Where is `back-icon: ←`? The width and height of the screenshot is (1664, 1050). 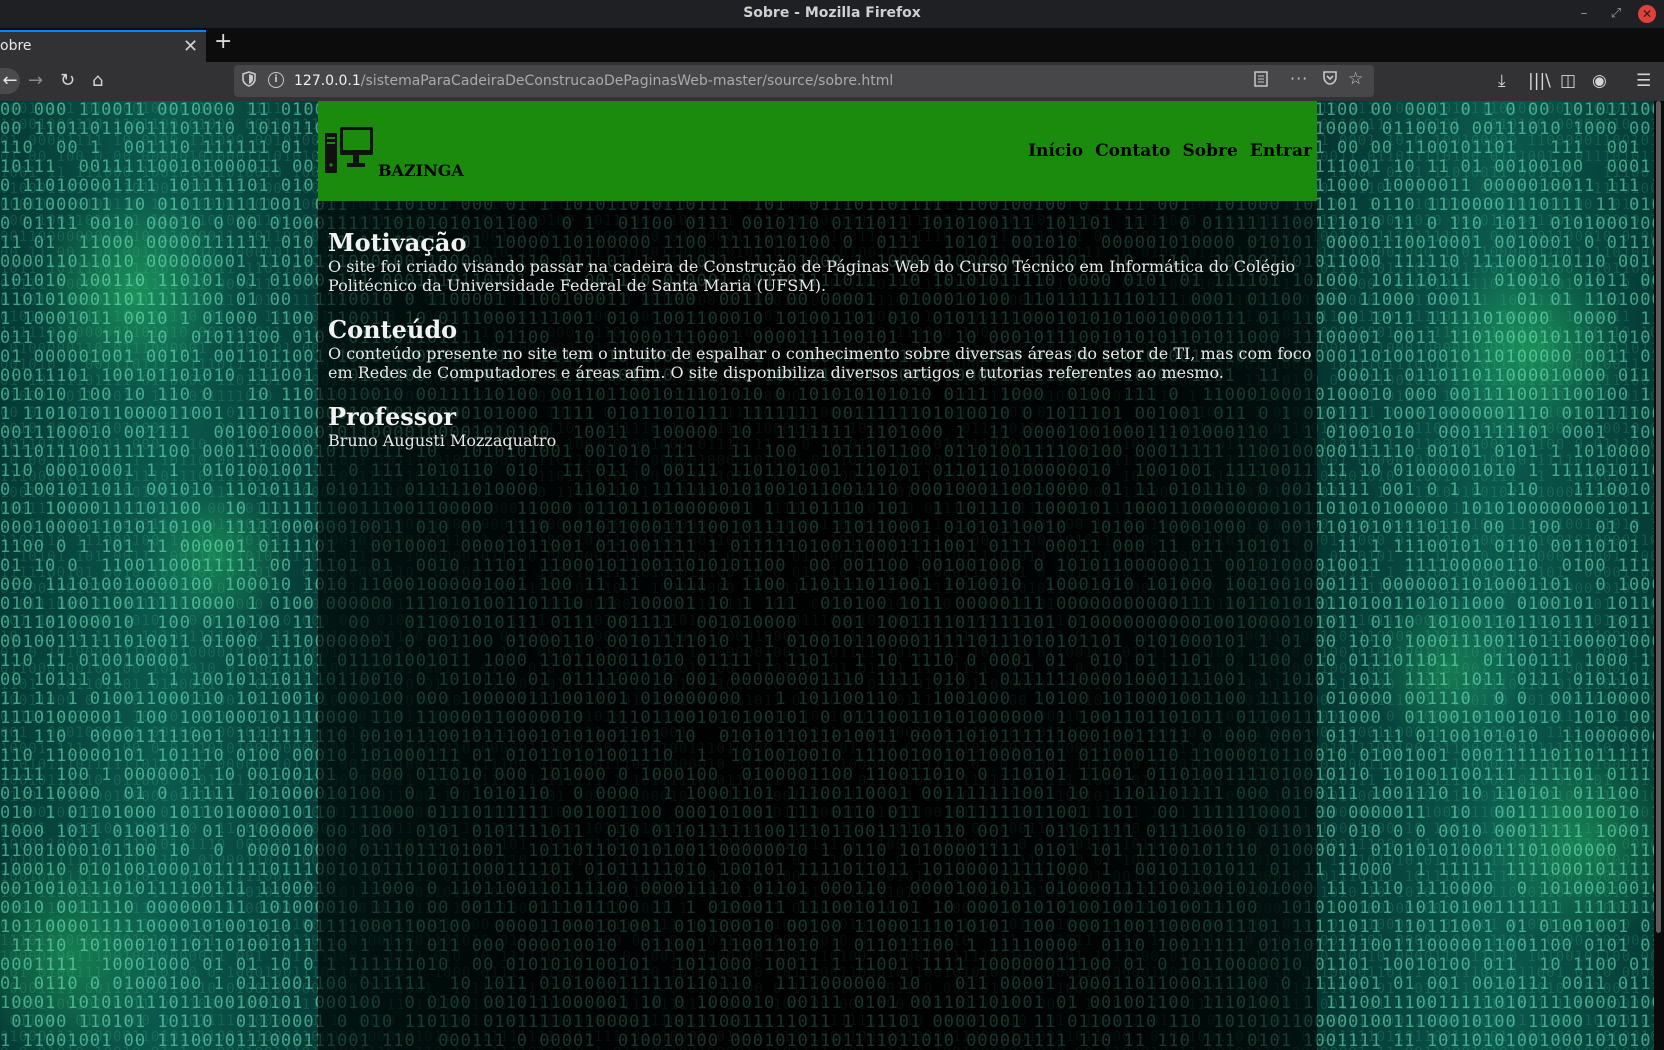
back-icon: ← is located at coordinates (10, 81).